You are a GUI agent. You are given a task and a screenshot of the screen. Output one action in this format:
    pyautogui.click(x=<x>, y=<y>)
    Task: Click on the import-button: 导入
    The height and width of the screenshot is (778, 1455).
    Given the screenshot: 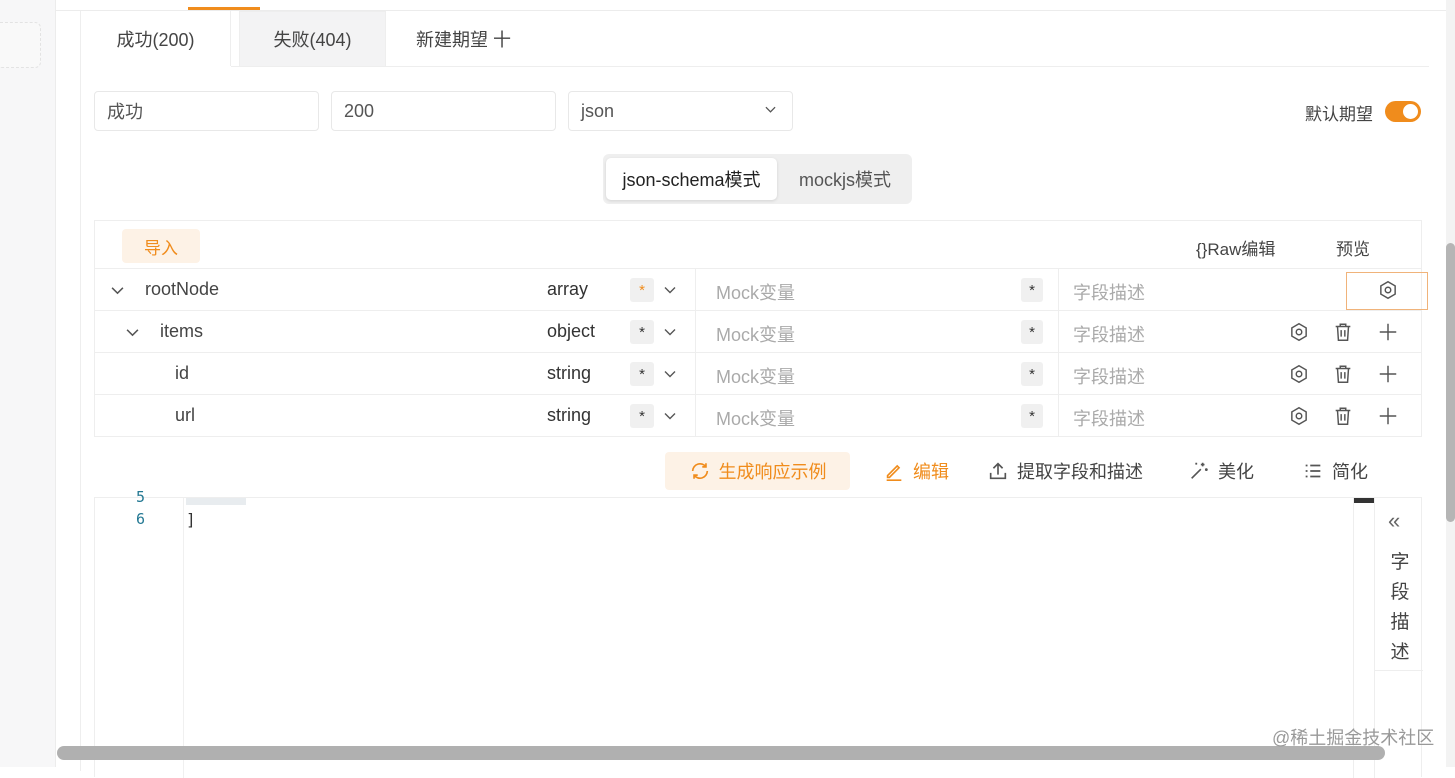 What is the action you would take?
    pyautogui.click(x=161, y=246)
    